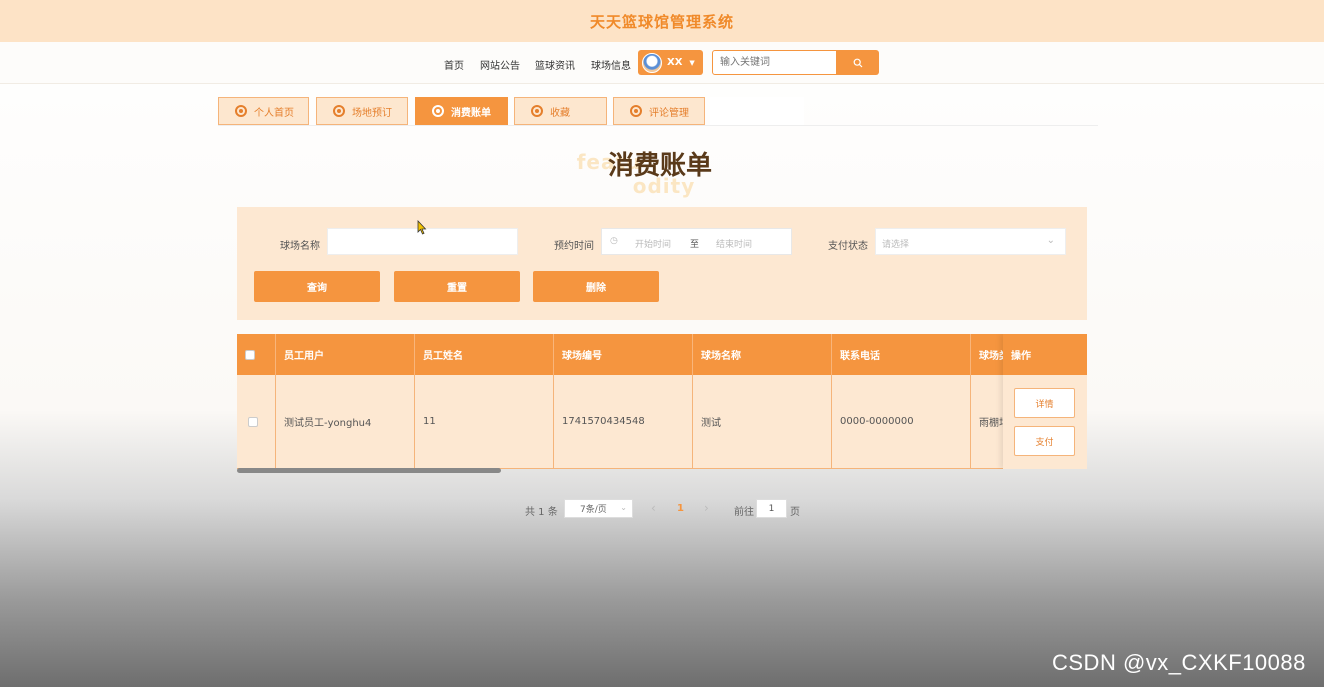 Image resolution: width=1324 pixels, height=687 pixels. What do you see at coordinates (901, 421) in the screenshot?
I see `cell-phone: 0000-0000000` at bounding box center [901, 421].